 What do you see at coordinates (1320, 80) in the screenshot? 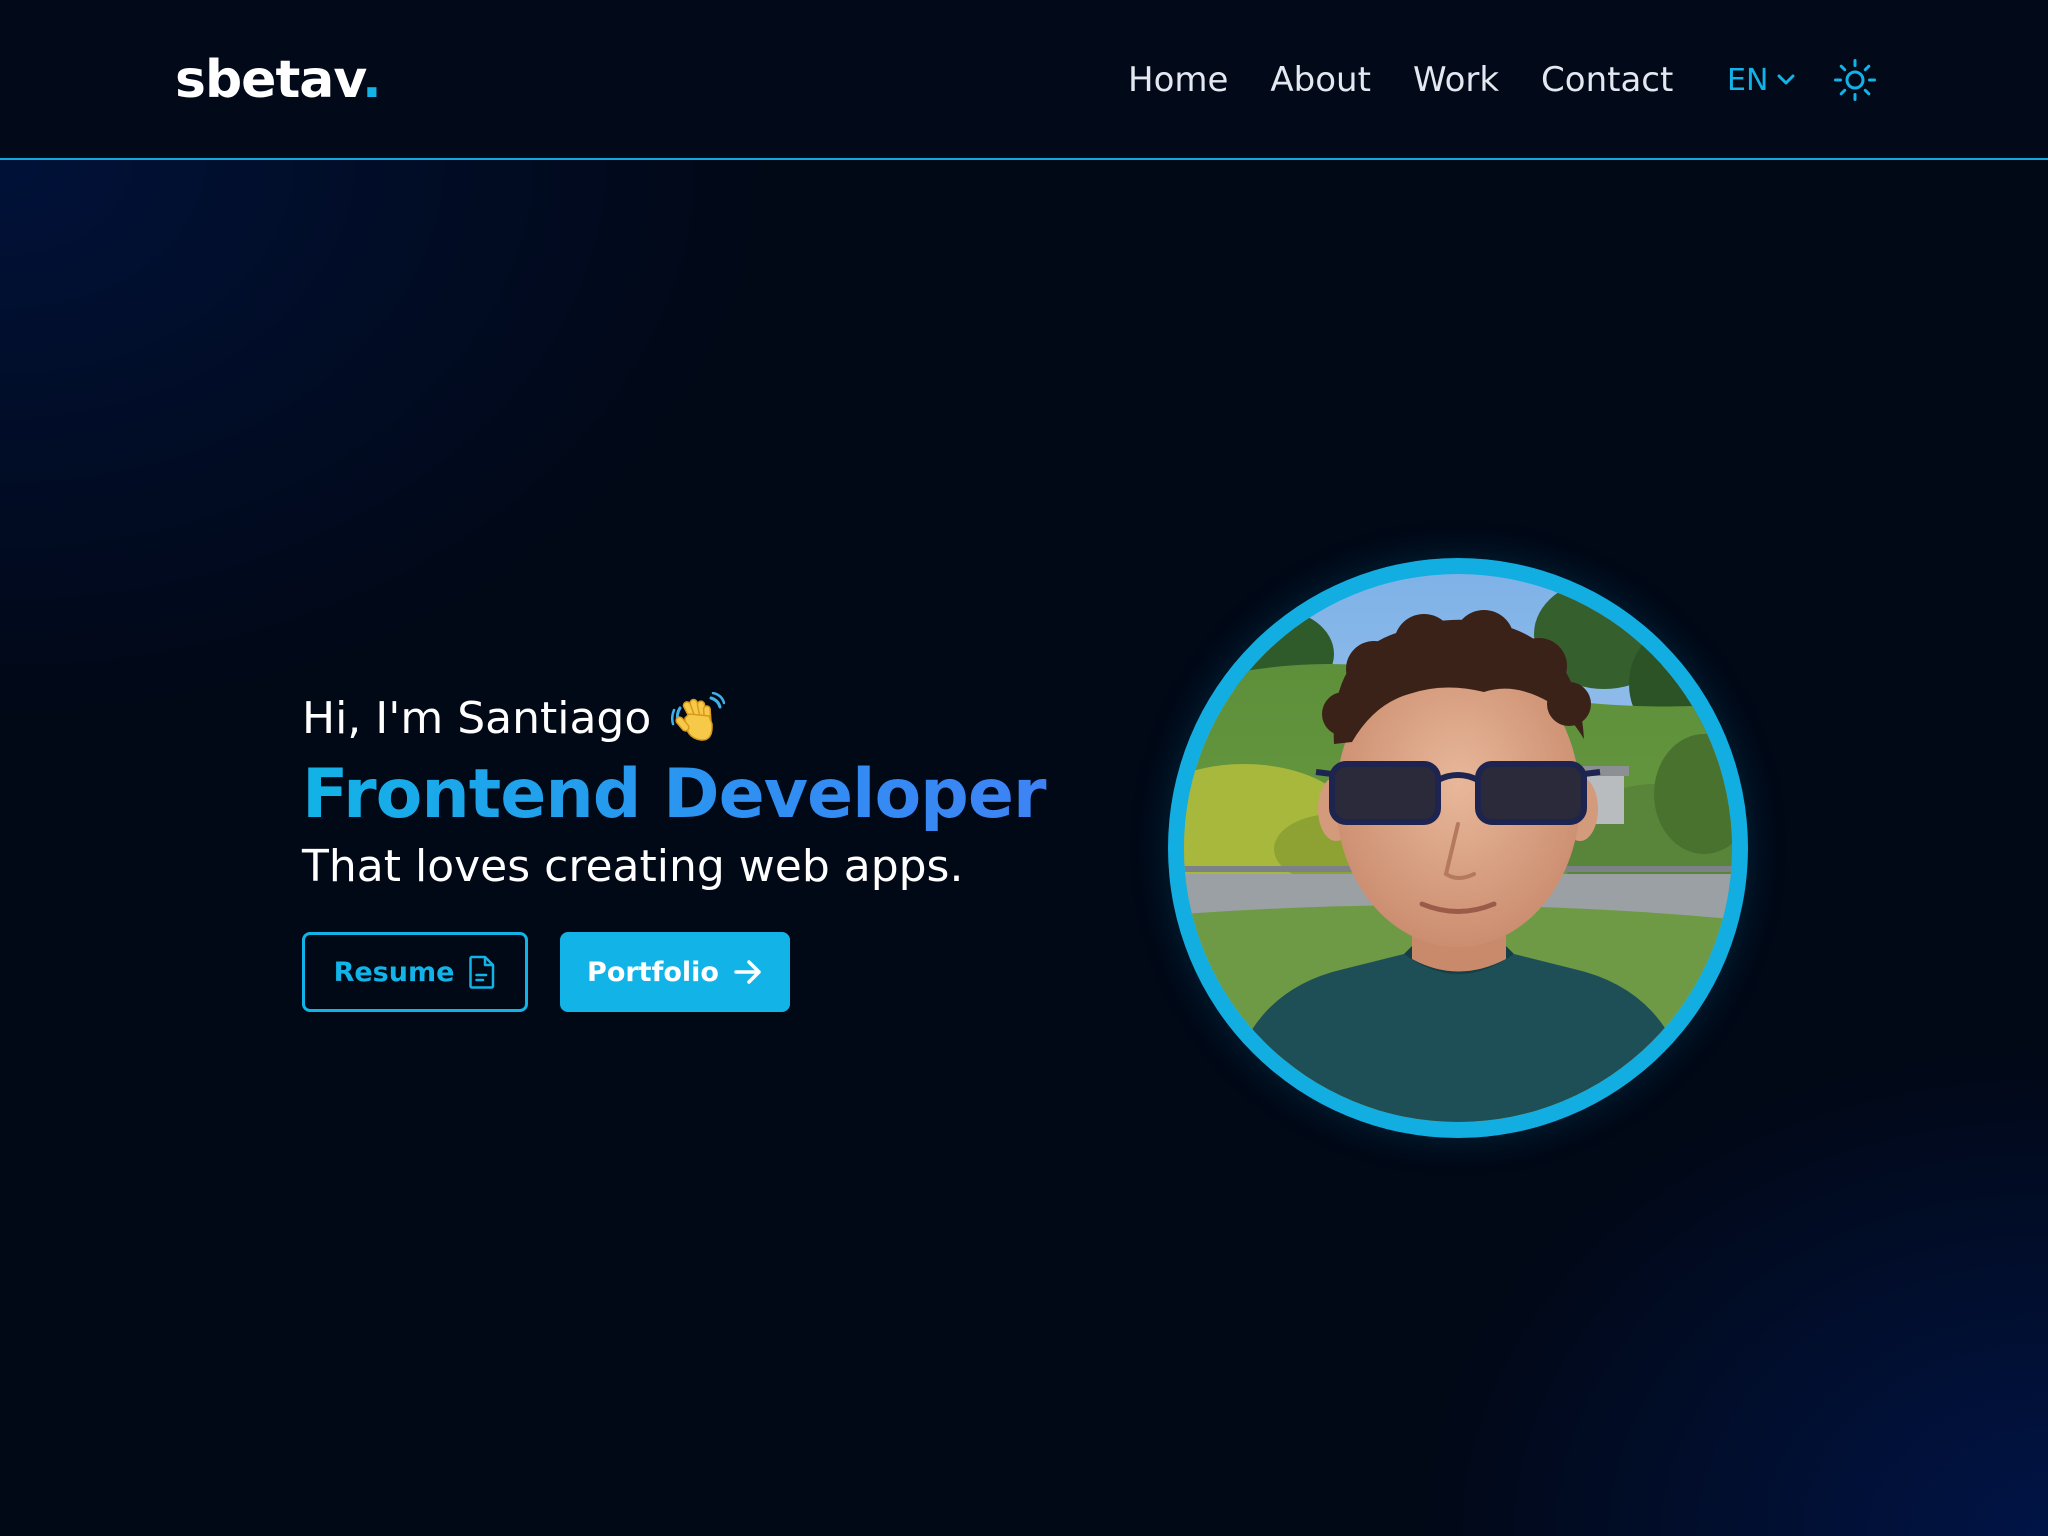
I see `nav-link-about: About` at bounding box center [1320, 80].